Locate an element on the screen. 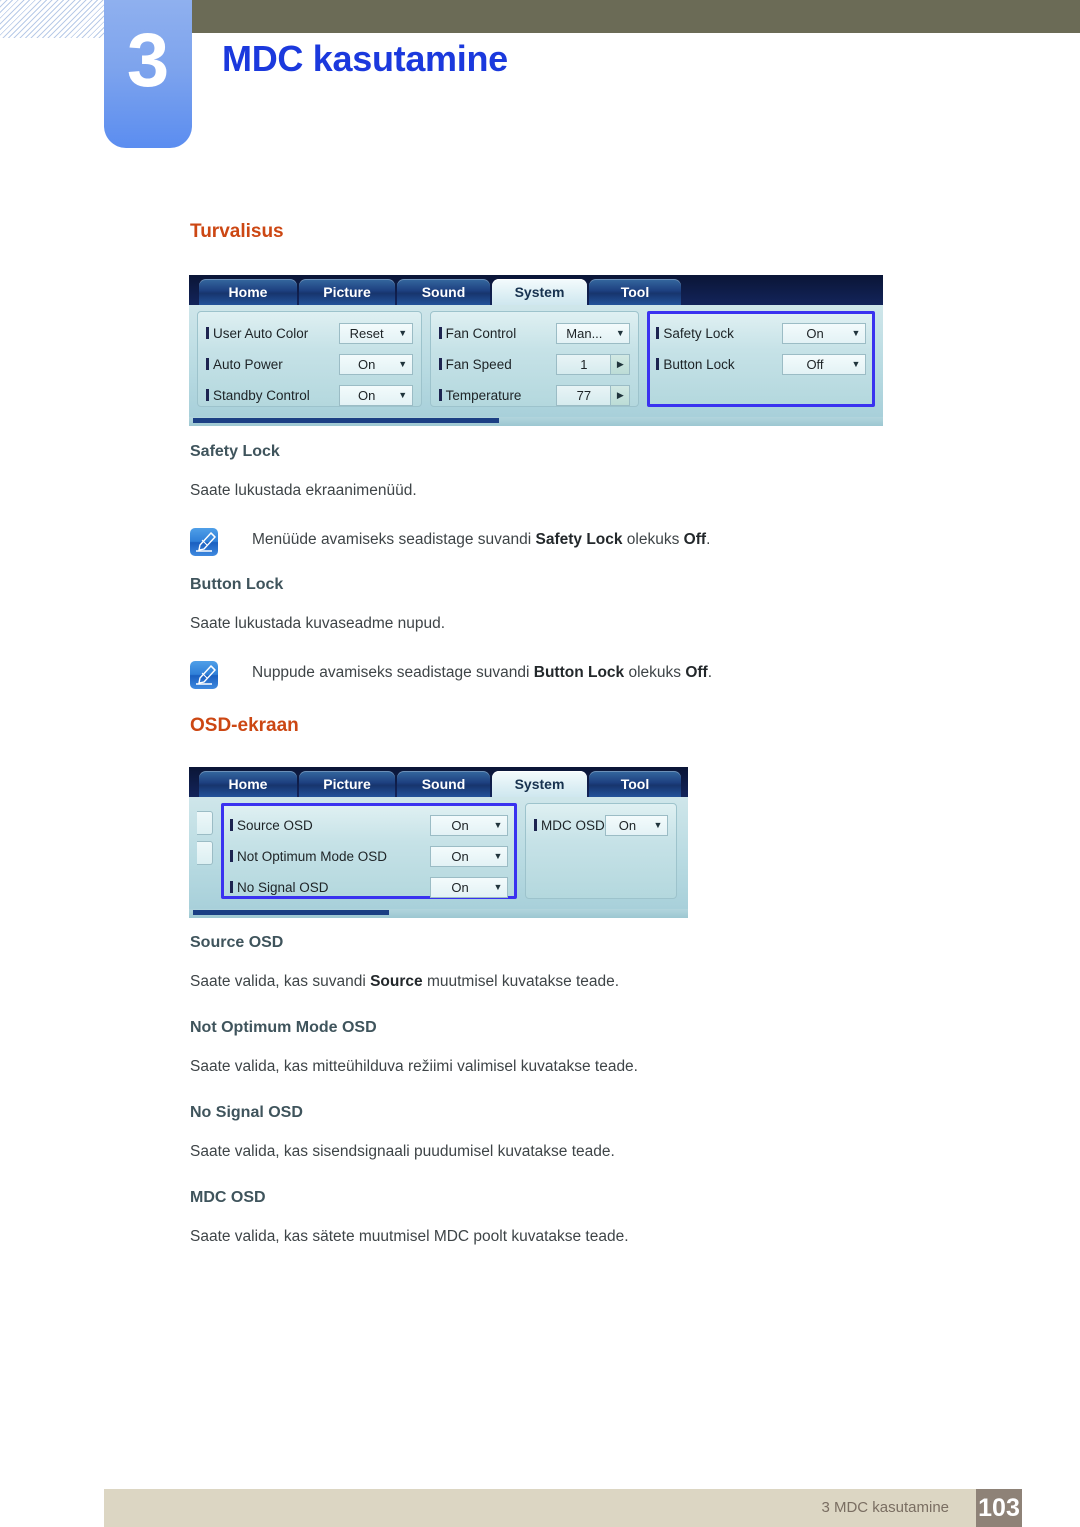  setting-row: Fan Speed 1 ▶ is located at coordinates (534, 364).